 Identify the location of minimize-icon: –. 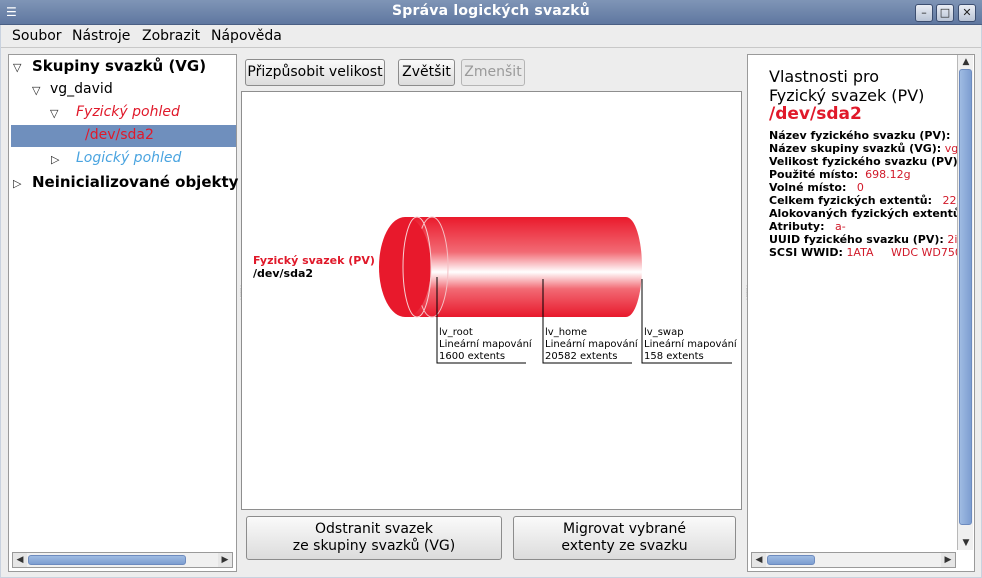
(924, 13).